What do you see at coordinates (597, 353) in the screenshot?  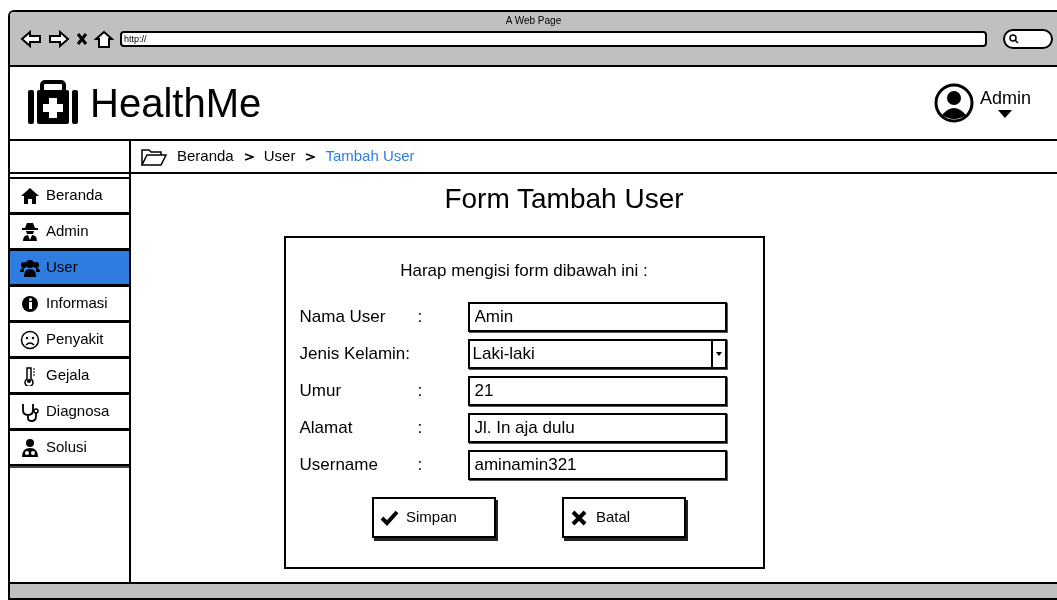 I see `gender-dropdown: Laki-laki` at bounding box center [597, 353].